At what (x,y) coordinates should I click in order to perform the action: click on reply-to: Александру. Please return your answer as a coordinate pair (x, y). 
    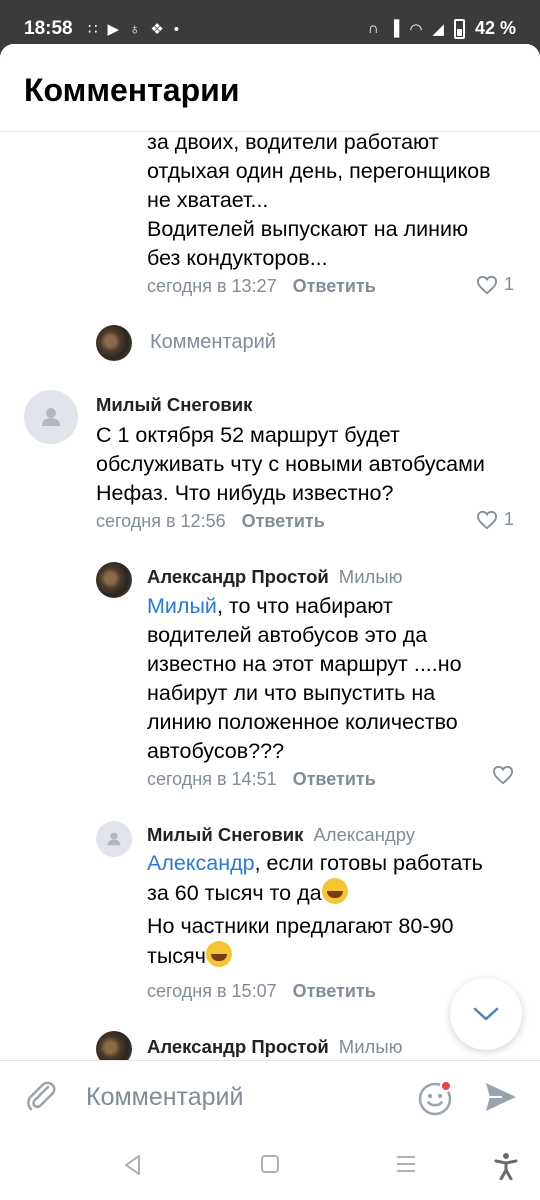
    Looking at the image, I should click on (364, 834).